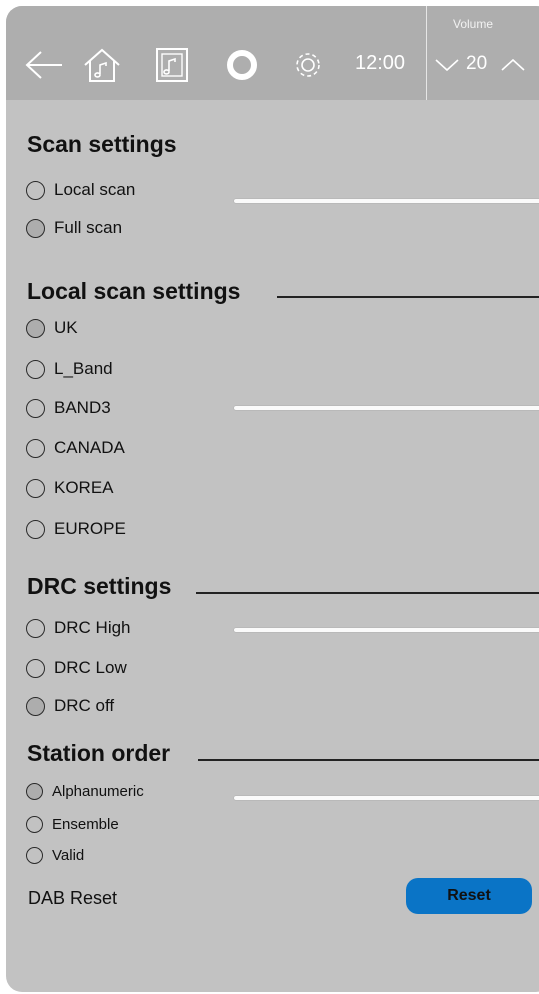 The height and width of the screenshot is (994, 539). I want to click on volume-value: 20, so click(477, 63).